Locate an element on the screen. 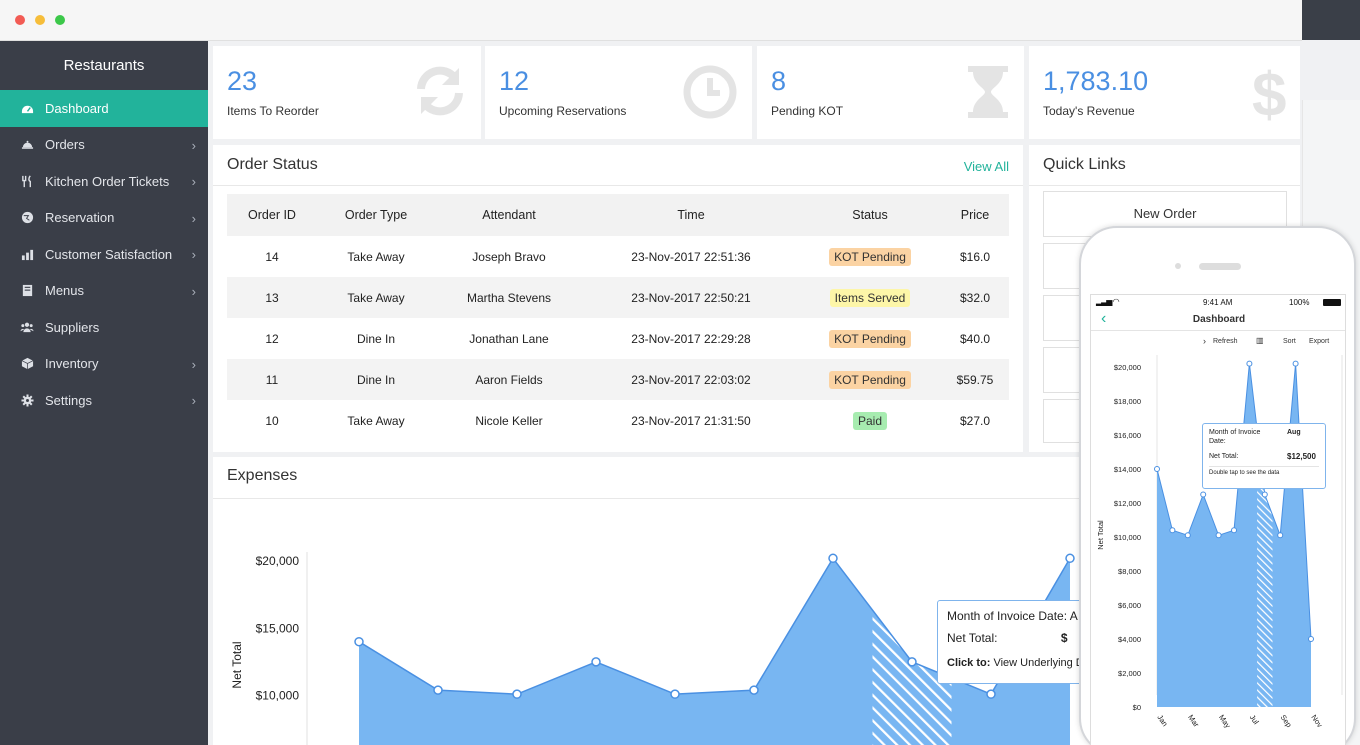 The width and height of the screenshot is (1360, 745). cell-attendant: Joseph Bravo is located at coordinates (509, 256).